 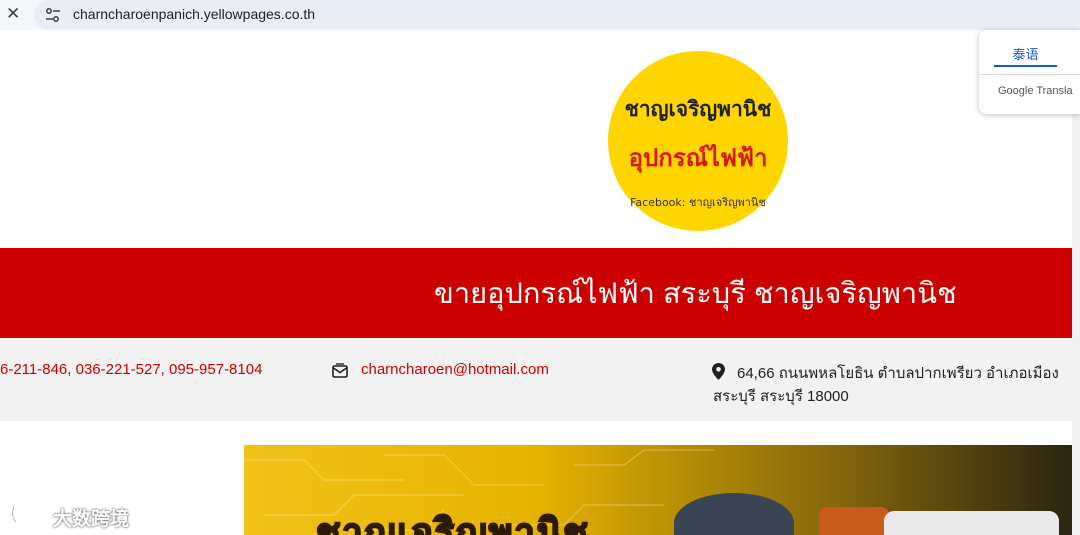 What do you see at coordinates (194, 14) in the screenshot?
I see `url-text: charncharoenpanich.yellowpages.co.th` at bounding box center [194, 14].